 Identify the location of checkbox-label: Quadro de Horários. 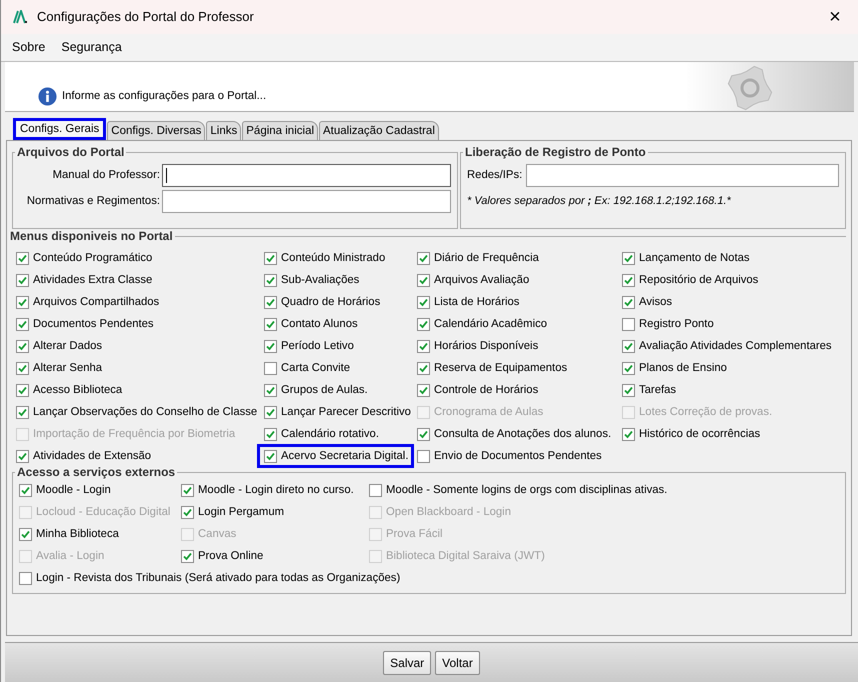
(330, 302).